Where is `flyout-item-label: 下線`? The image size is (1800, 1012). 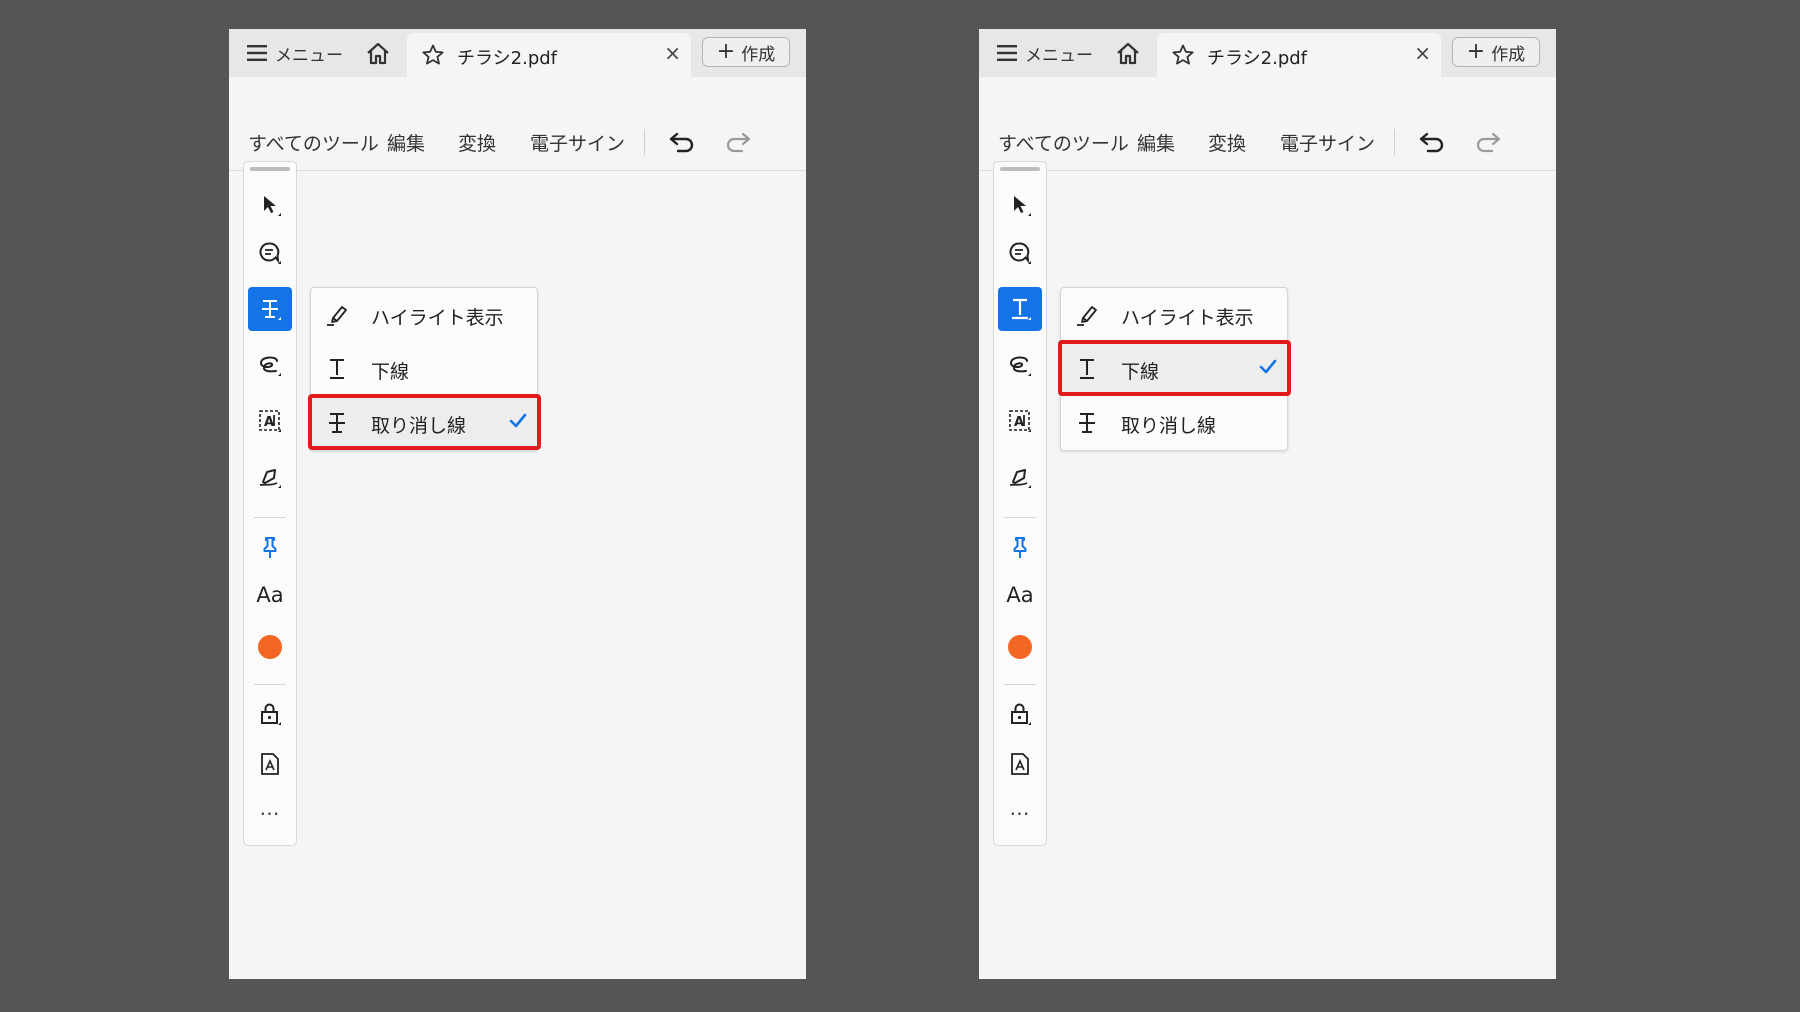 flyout-item-label: 下線 is located at coordinates (390, 372).